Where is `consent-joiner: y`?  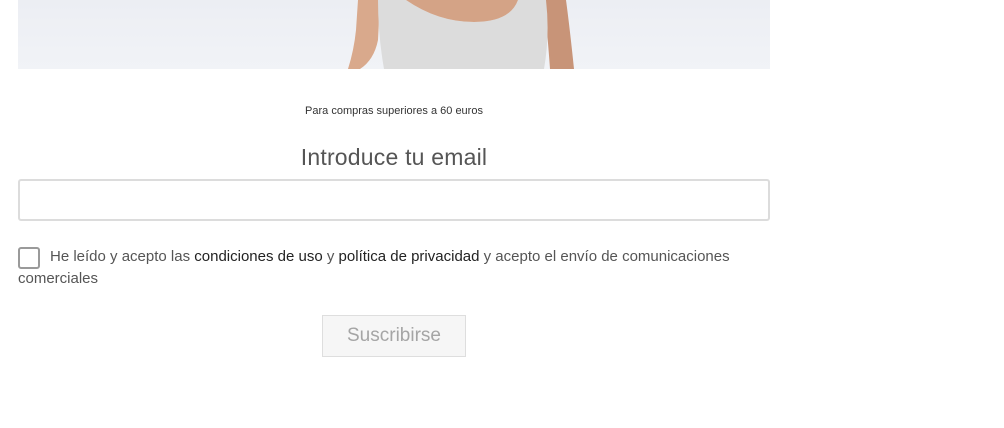
consent-joiner: y is located at coordinates (330, 256).